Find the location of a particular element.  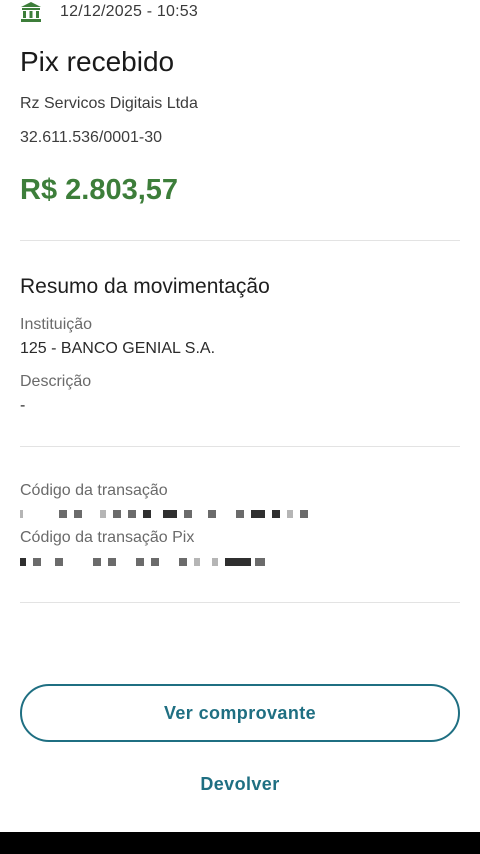

page-title: Pix recebido is located at coordinates (97, 61).